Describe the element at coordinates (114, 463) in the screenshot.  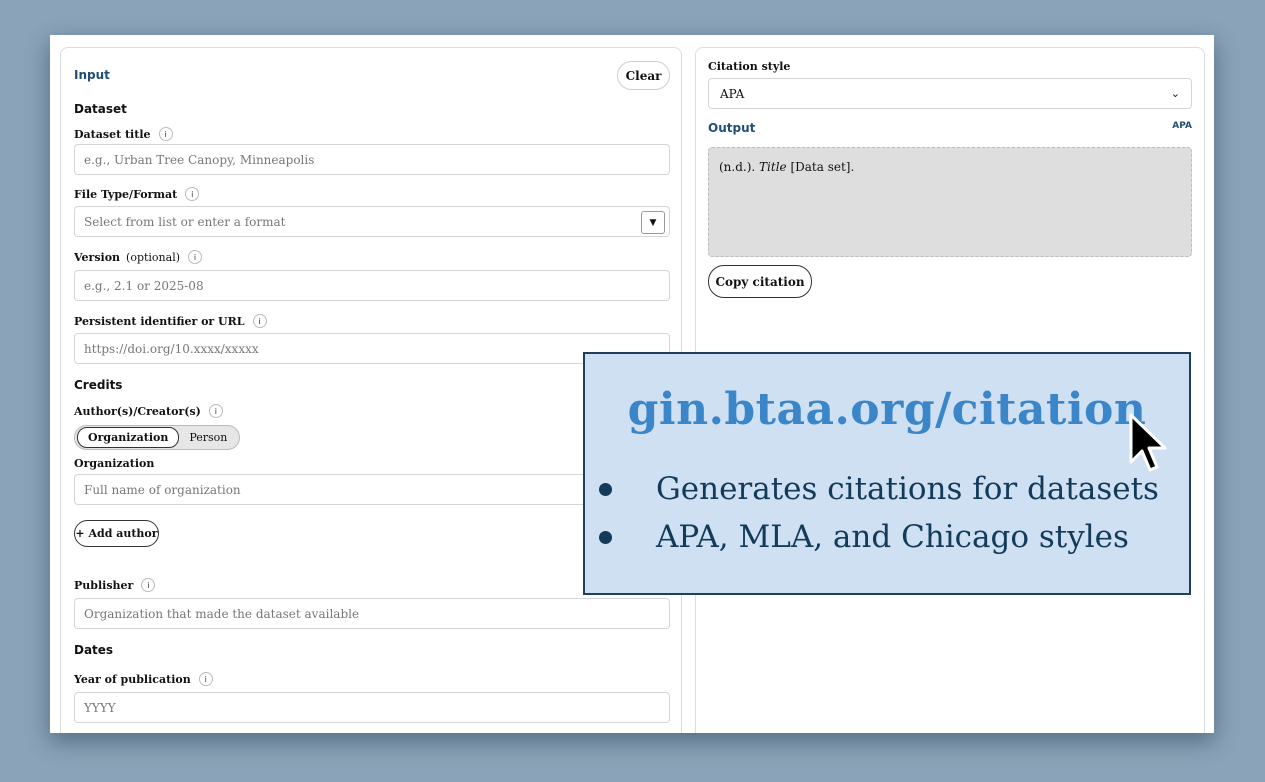
I see `organization-label: Organization` at that location.